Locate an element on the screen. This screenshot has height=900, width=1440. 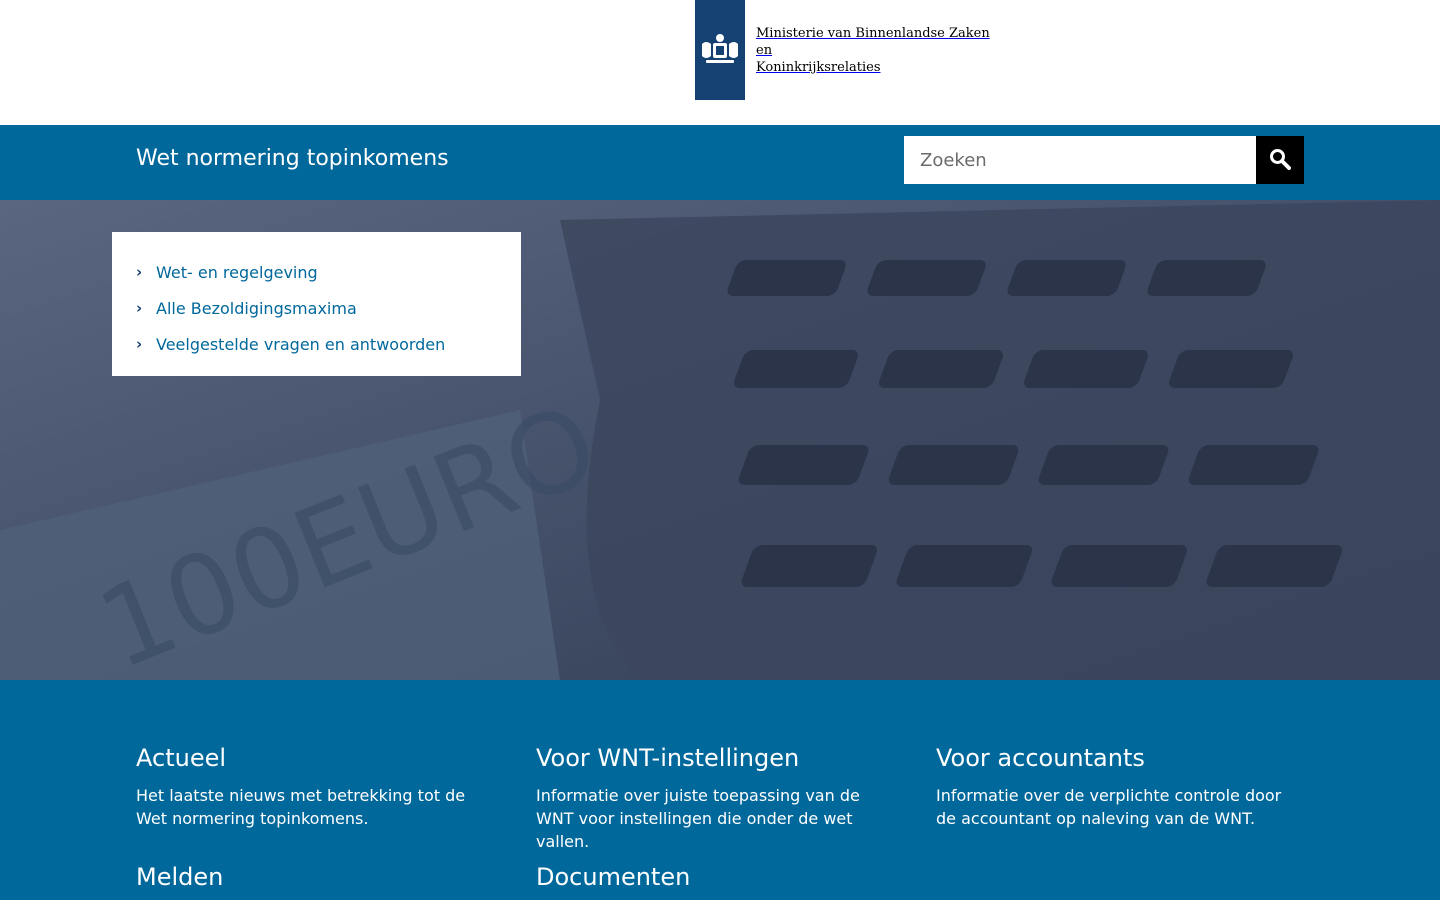
quick-link-bezoldigingsmaxima: Alle Bezoldigingsmaxima is located at coordinates (256, 308).